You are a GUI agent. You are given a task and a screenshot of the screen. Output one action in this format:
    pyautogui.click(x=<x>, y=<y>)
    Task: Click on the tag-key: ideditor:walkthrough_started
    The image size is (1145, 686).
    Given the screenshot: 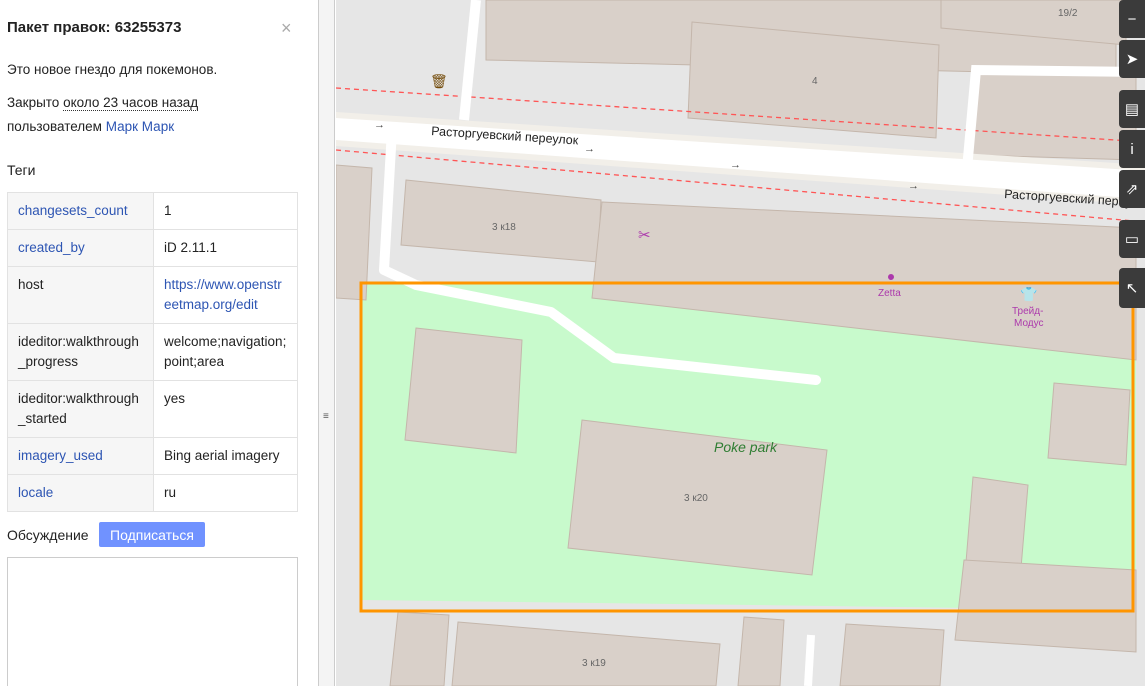 What is the action you would take?
    pyautogui.click(x=80, y=409)
    